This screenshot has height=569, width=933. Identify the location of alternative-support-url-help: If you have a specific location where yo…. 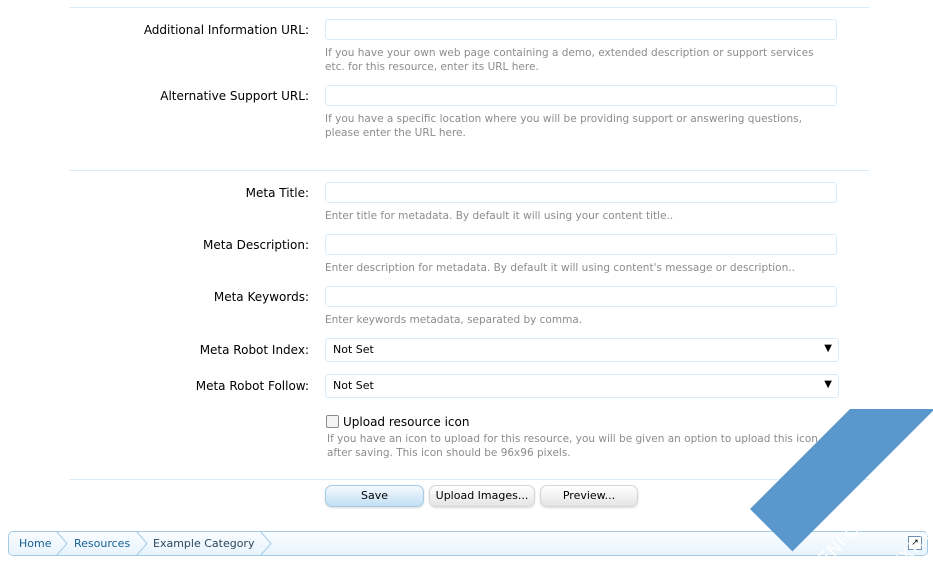
(563, 126).